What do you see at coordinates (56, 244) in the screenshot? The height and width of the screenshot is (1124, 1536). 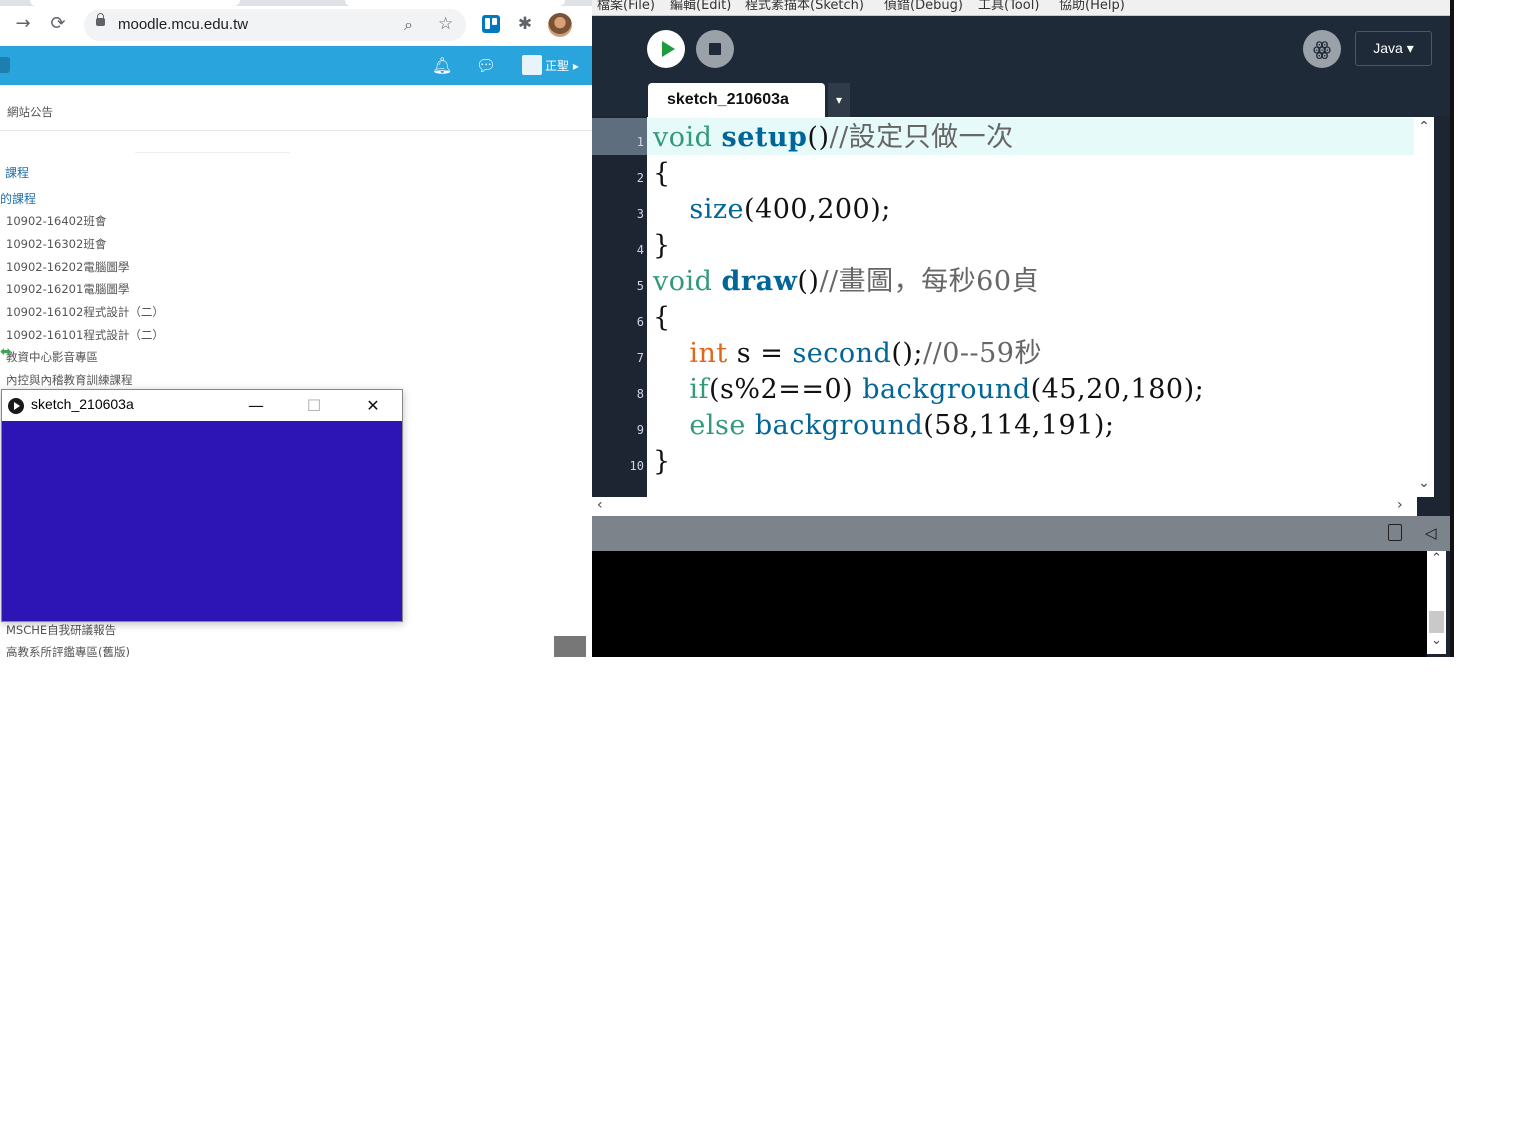 I see `course-link: 10902-16302班會` at bounding box center [56, 244].